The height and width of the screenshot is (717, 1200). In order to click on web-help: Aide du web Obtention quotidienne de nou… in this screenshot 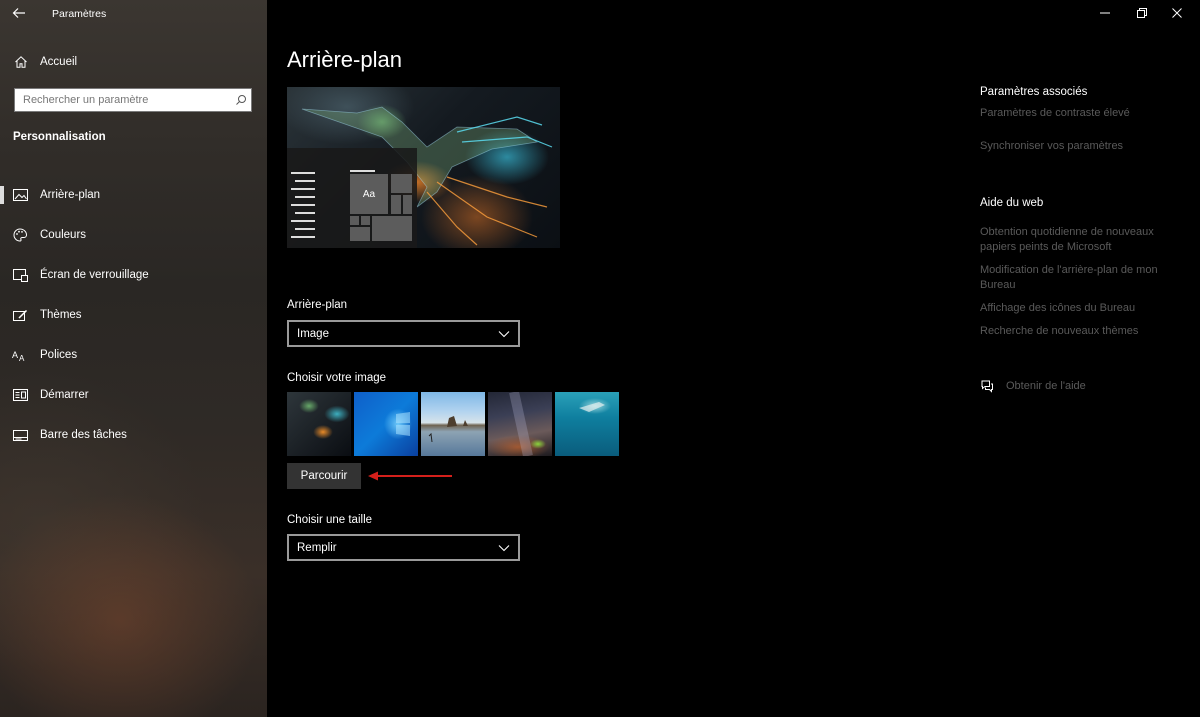, I will do `click(1080, 268)`.